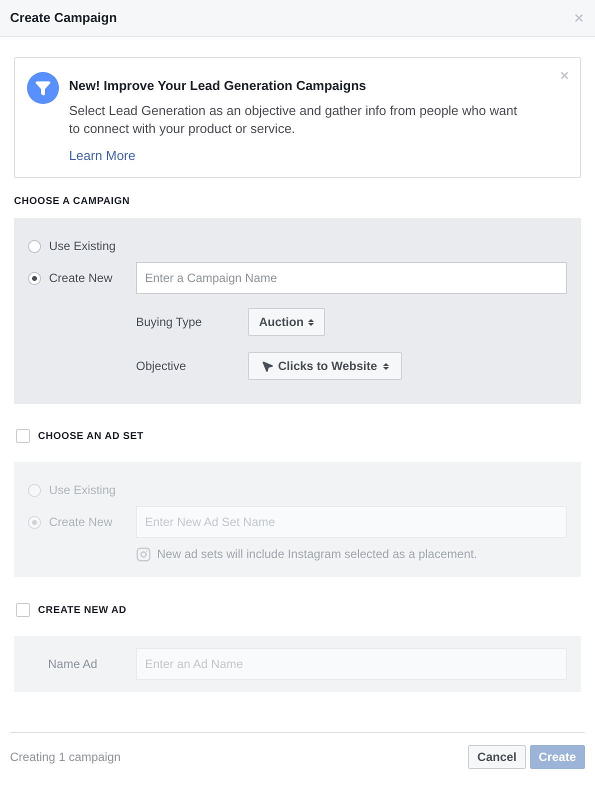 The height and width of the screenshot is (787, 595). I want to click on placement-note: New ad sets will include Instagram selected as a placement., so click(317, 554).